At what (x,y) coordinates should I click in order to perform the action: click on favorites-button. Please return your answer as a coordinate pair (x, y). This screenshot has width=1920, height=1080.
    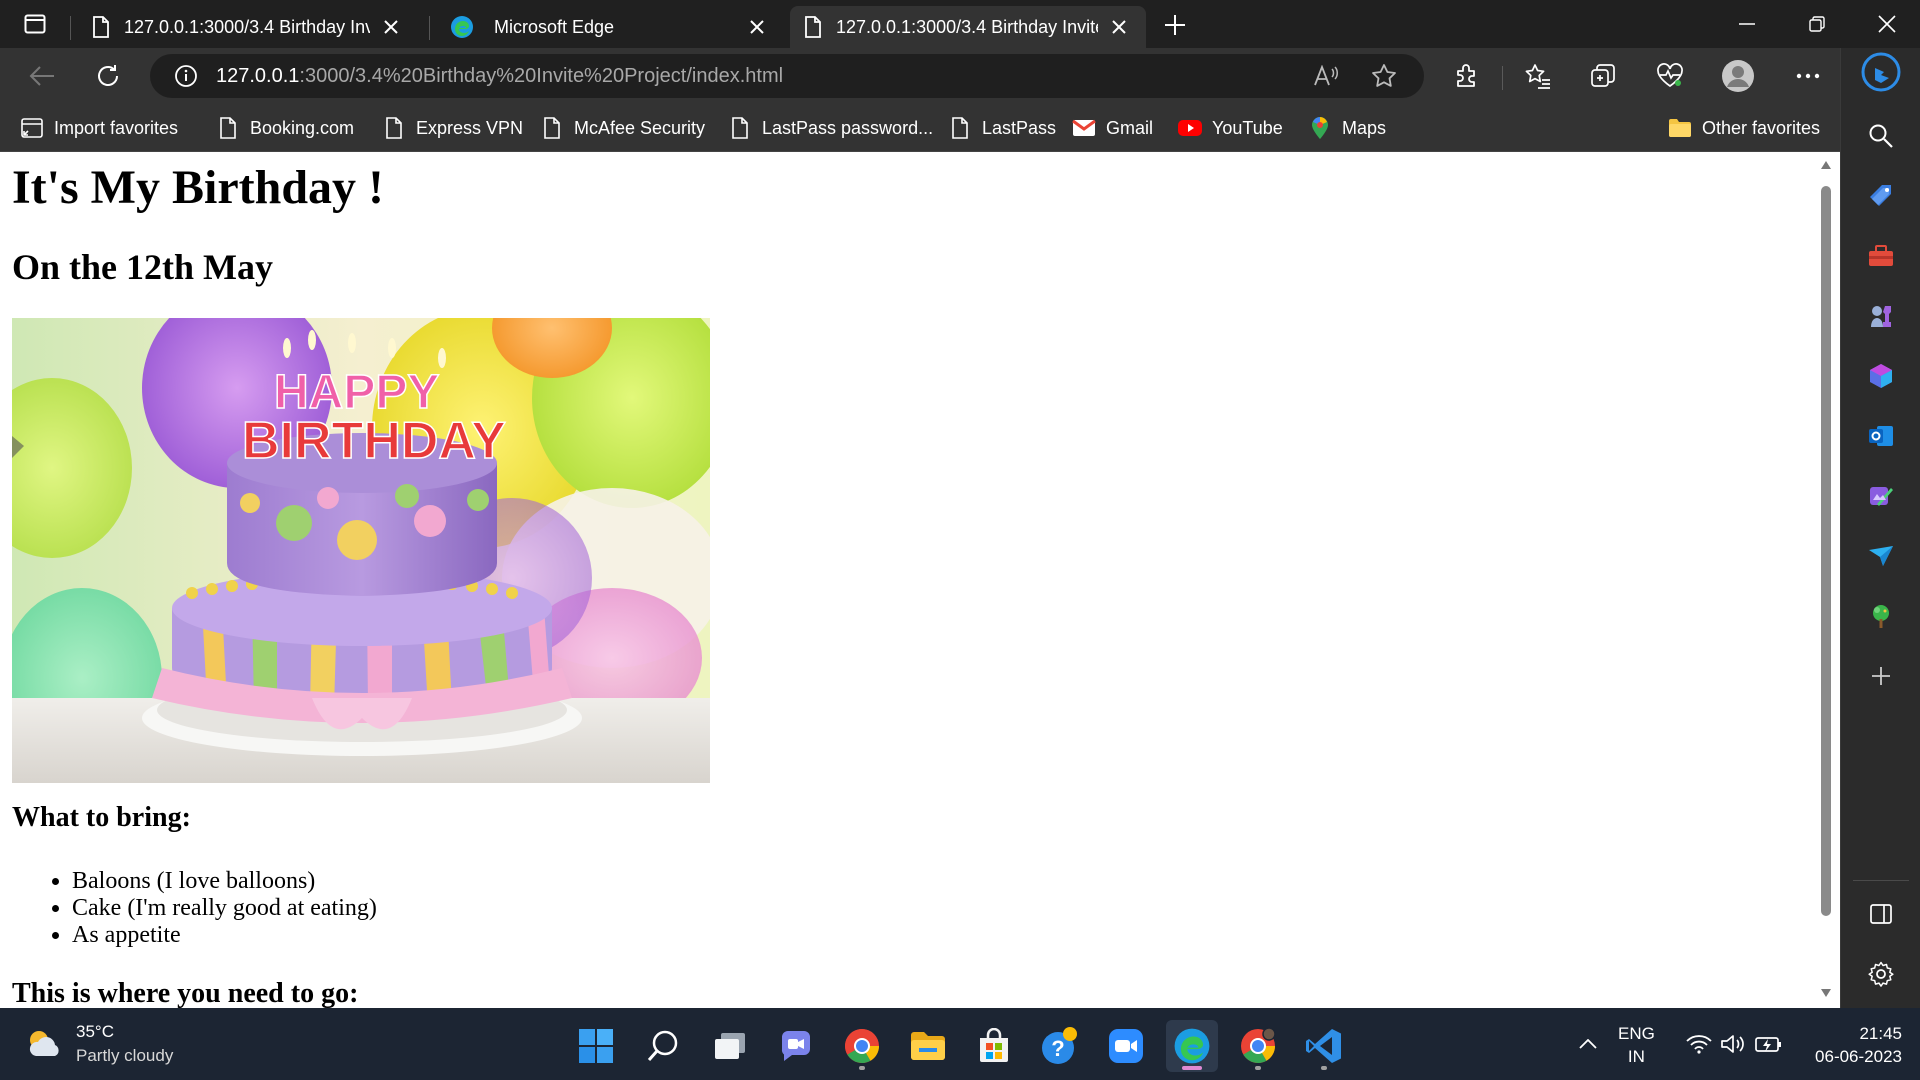
    Looking at the image, I should click on (1538, 76).